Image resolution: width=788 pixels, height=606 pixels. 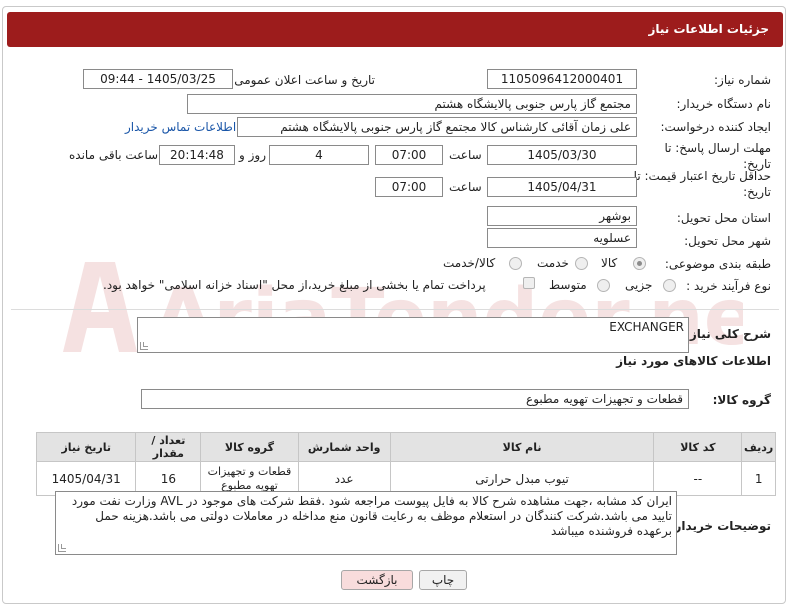 I want to click on need-number-field: 1105096412000401, so click(x=562, y=79).